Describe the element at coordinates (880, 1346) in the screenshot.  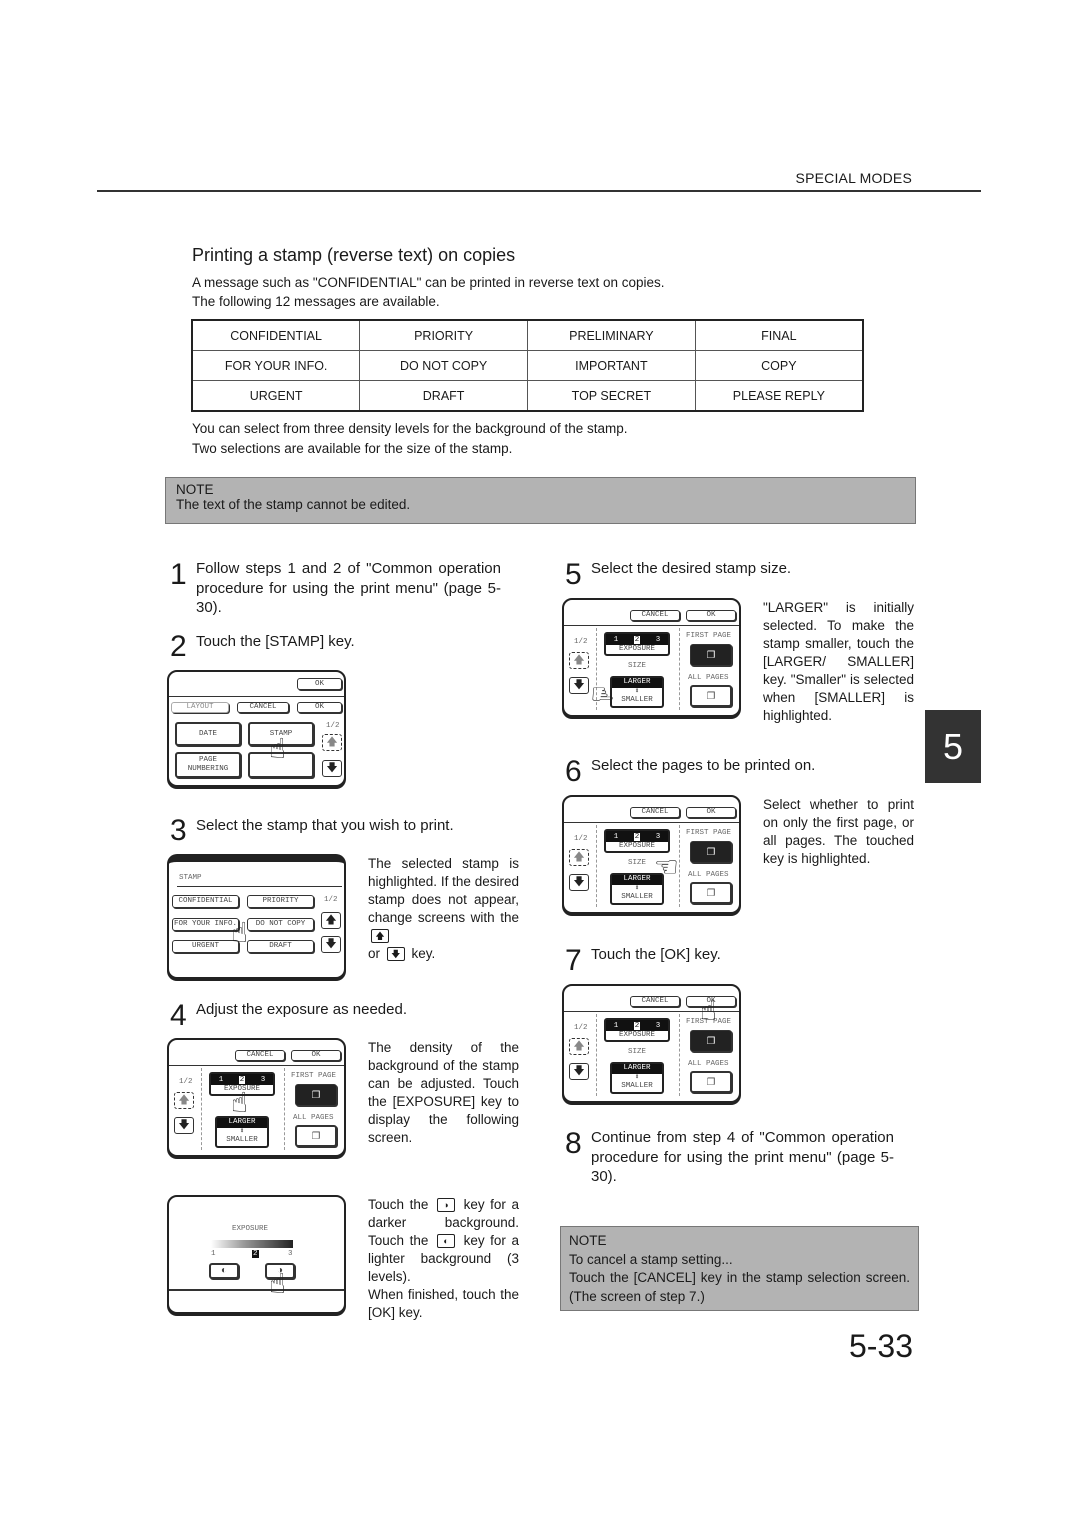
I see `page-number: 5-33` at that location.